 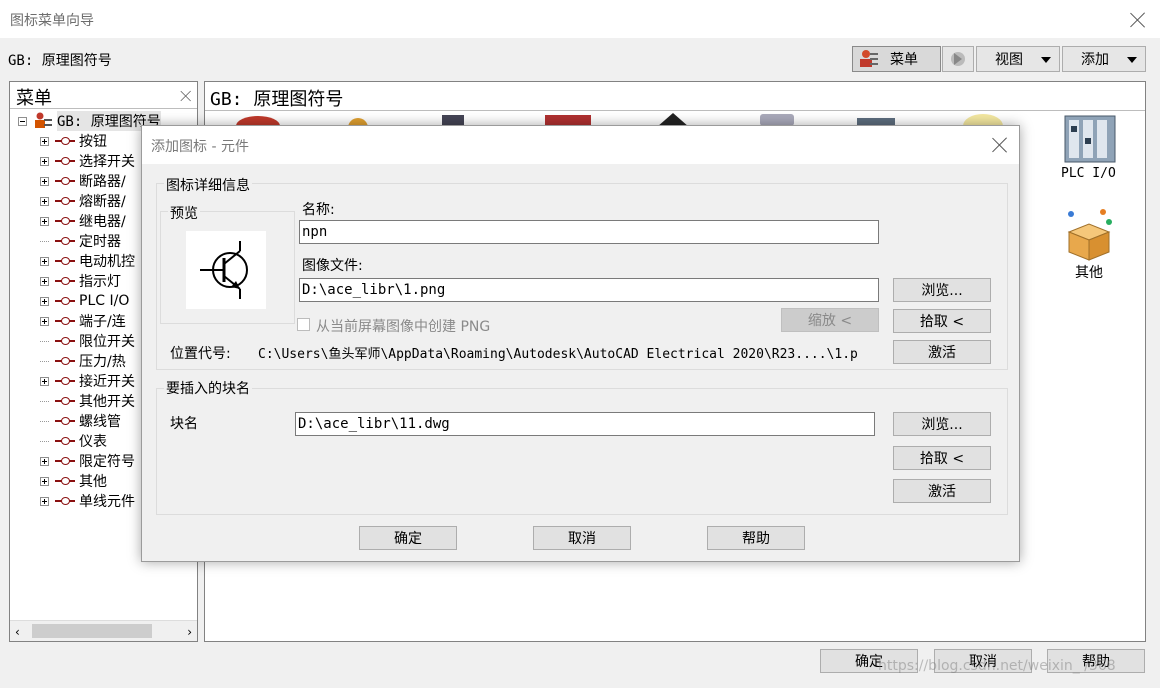 What do you see at coordinates (104, 301) in the screenshot?
I see `tree-item-label: PLC I/O` at bounding box center [104, 301].